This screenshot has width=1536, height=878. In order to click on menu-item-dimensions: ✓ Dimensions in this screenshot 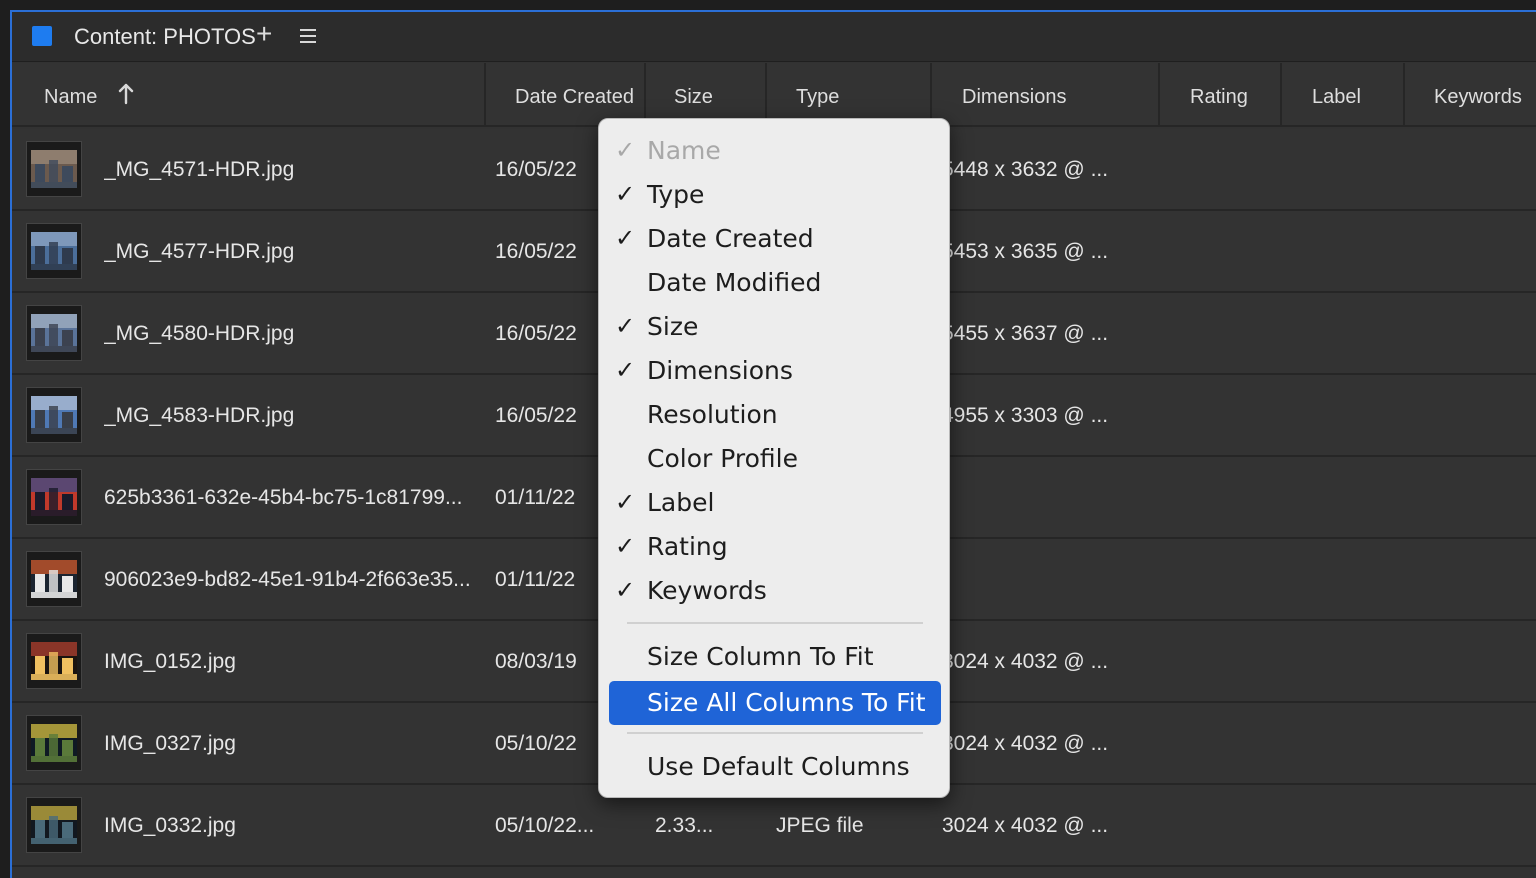, I will do `click(775, 371)`.